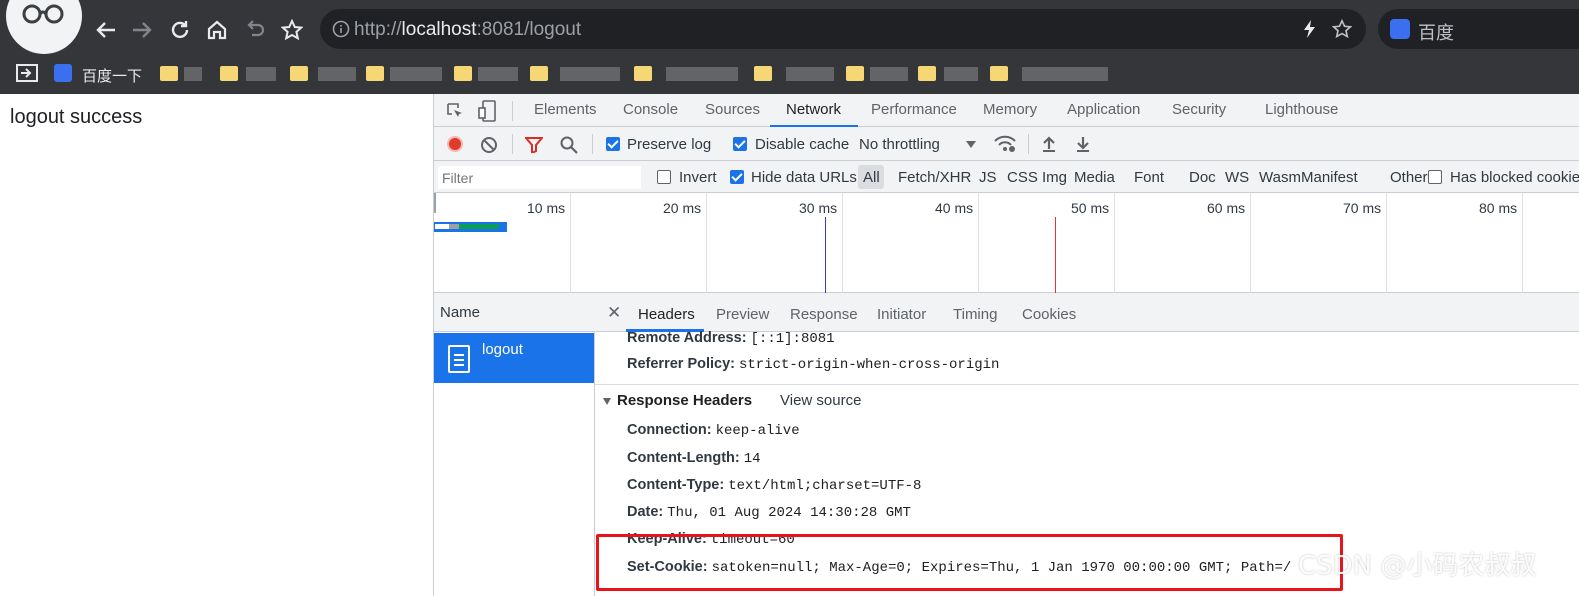  I want to click on incognito-avatar-icon, so click(44, 27).